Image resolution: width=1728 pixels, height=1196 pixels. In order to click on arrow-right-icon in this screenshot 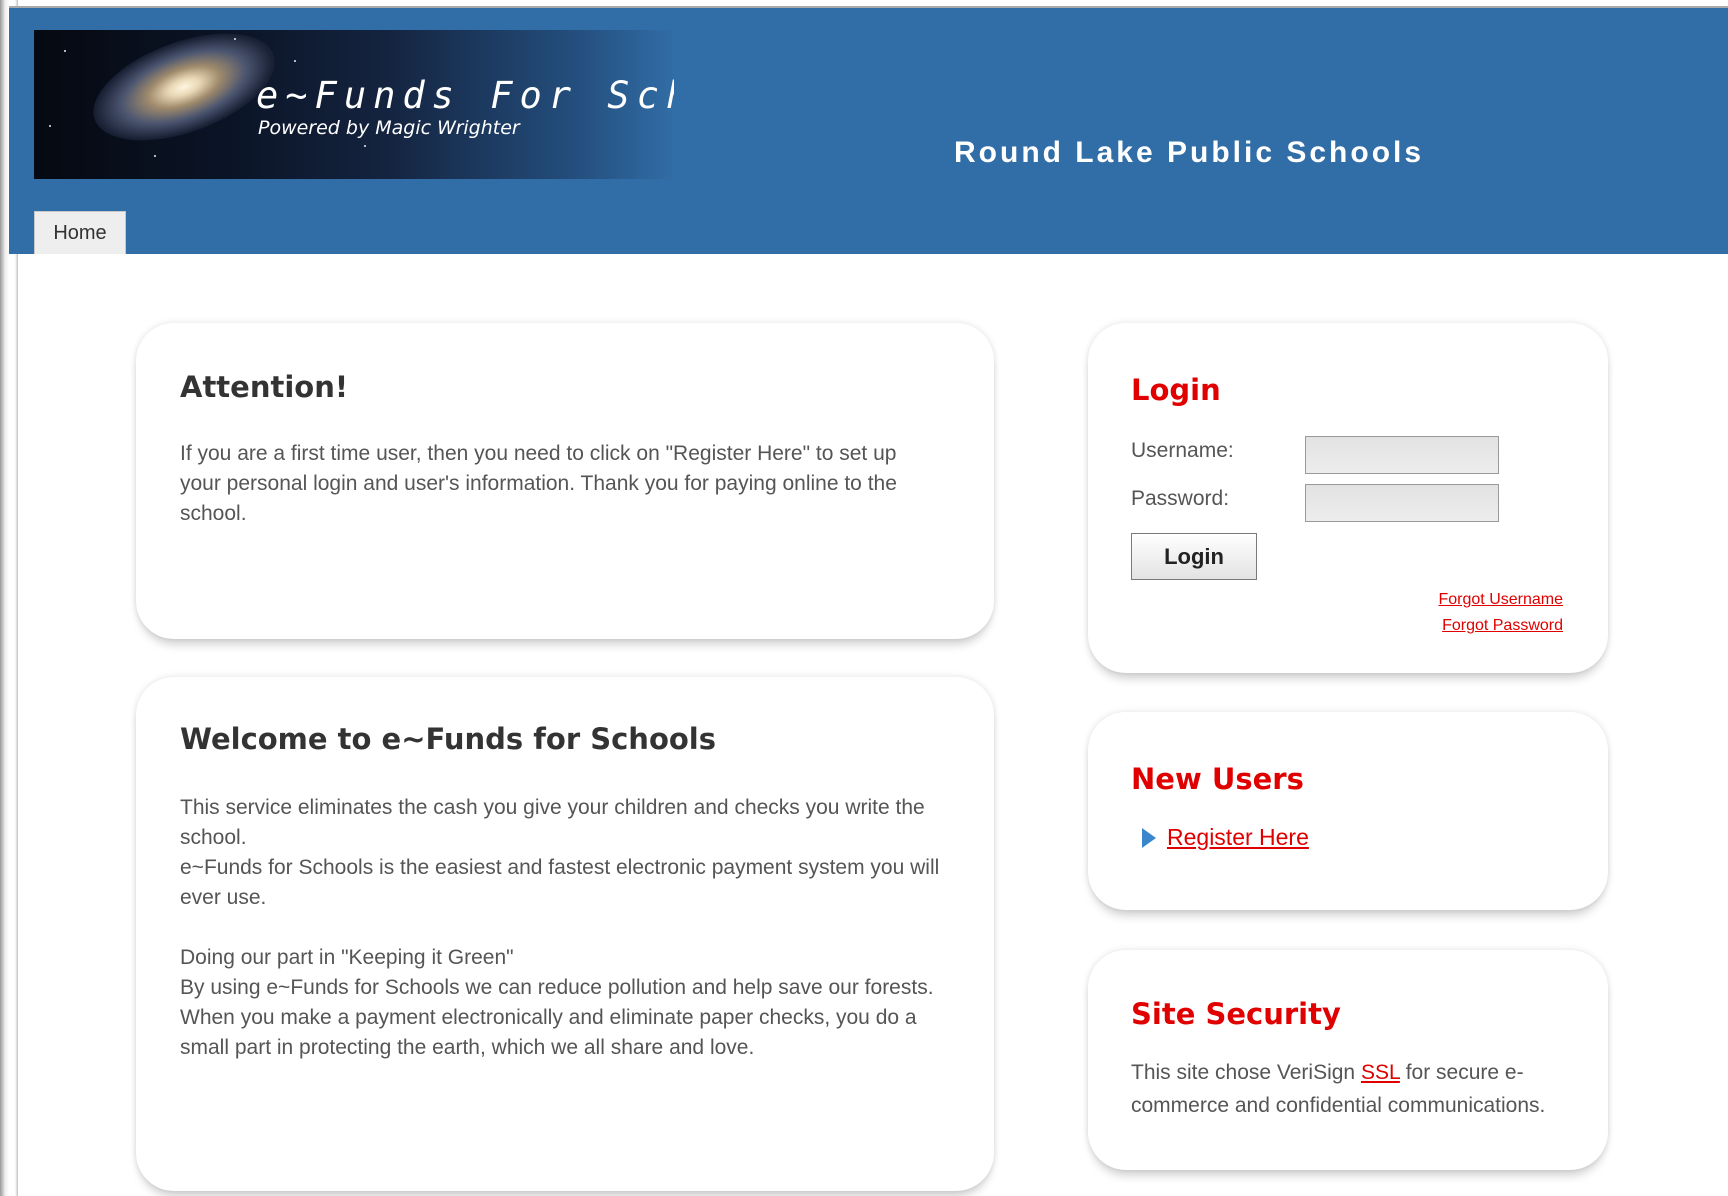, I will do `click(1149, 838)`.